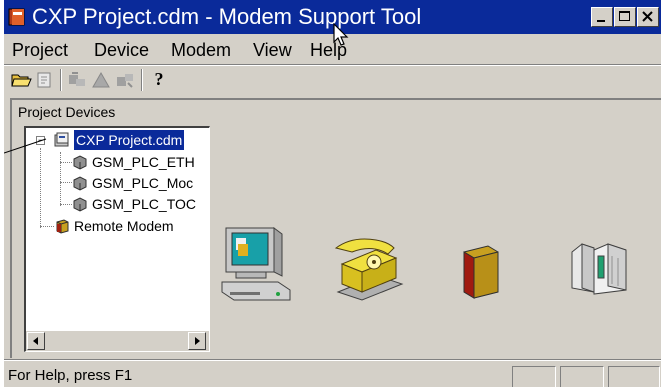 The width and height of the screenshot is (663, 387). What do you see at coordinates (125, 80) in the screenshot?
I see `disconnect-icon` at bounding box center [125, 80].